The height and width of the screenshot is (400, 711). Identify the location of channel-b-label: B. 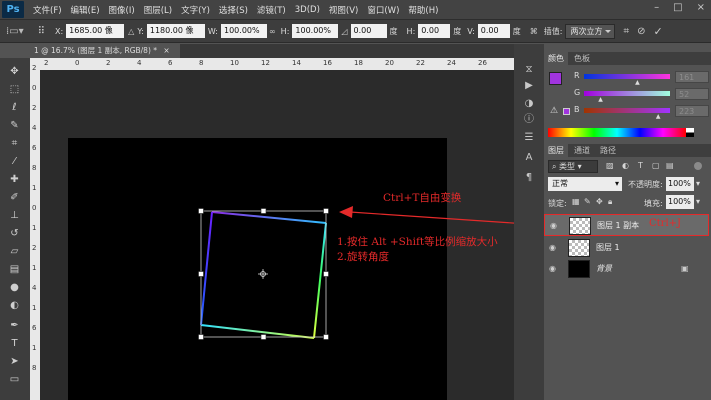
(577, 109).